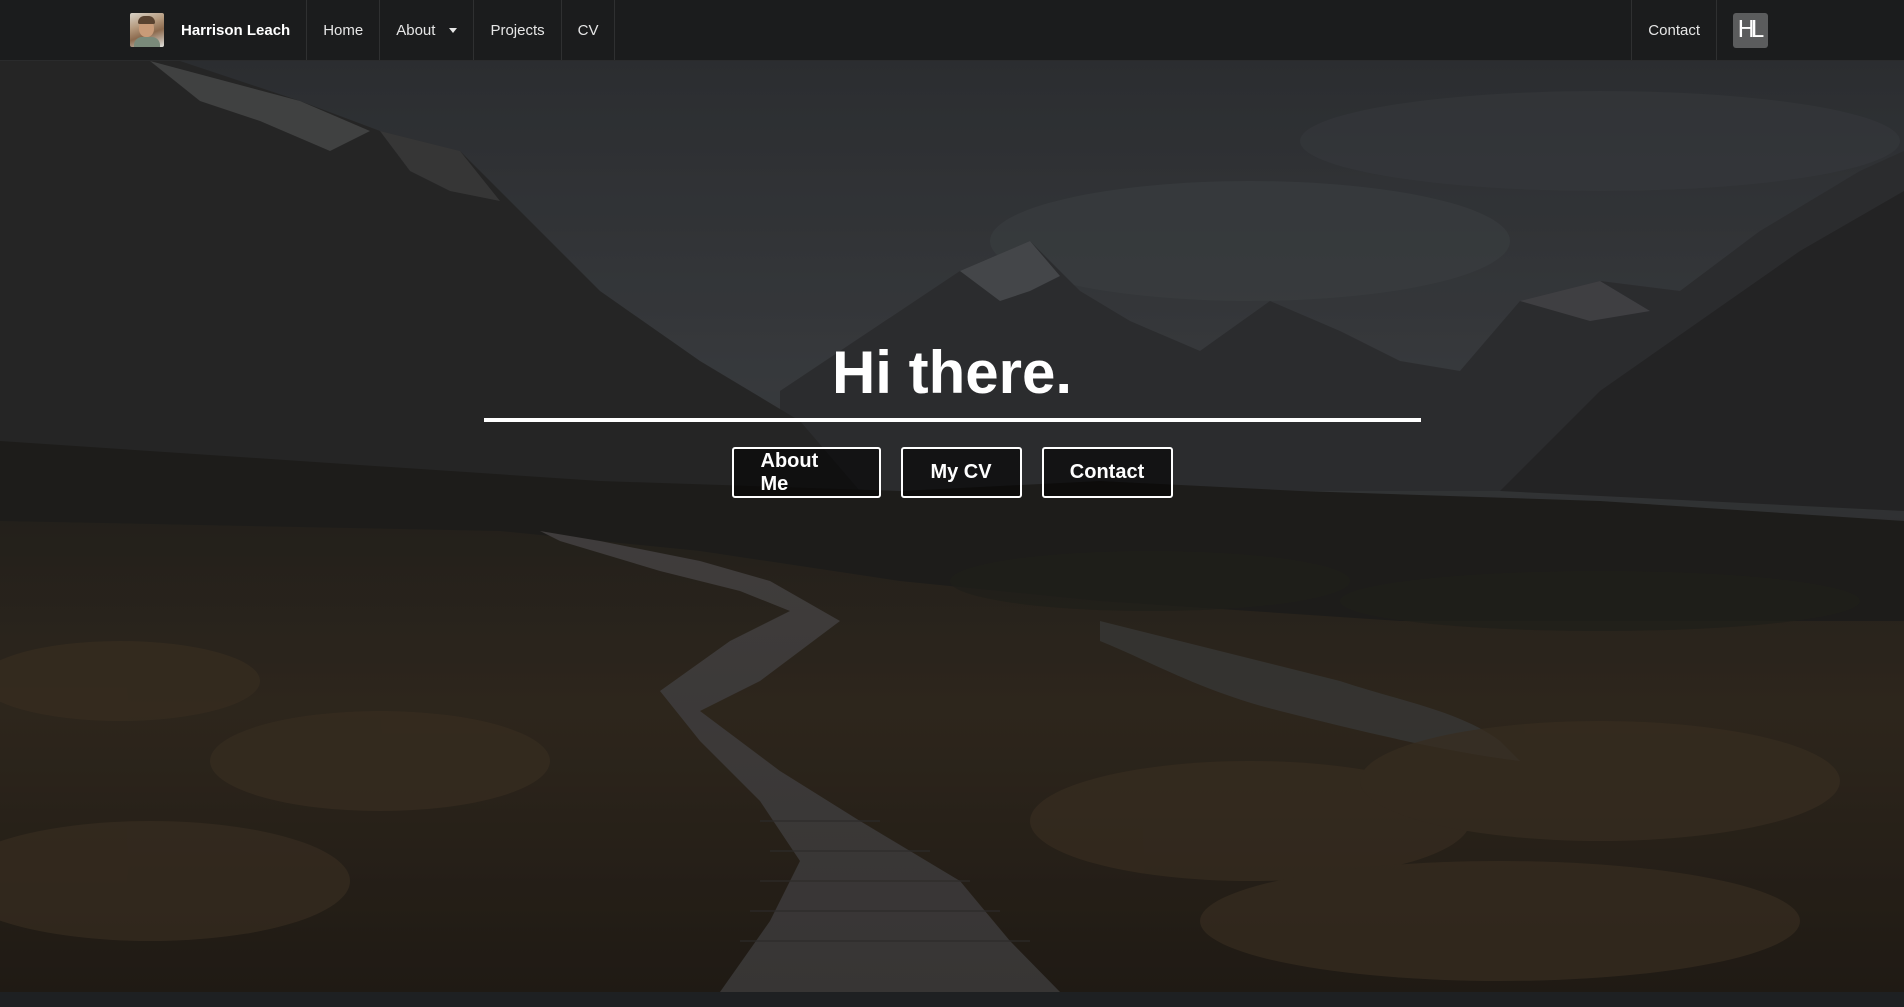  What do you see at coordinates (789, 472) in the screenshot?
I see `button-label: About Me` at bounding box center [789, 472].